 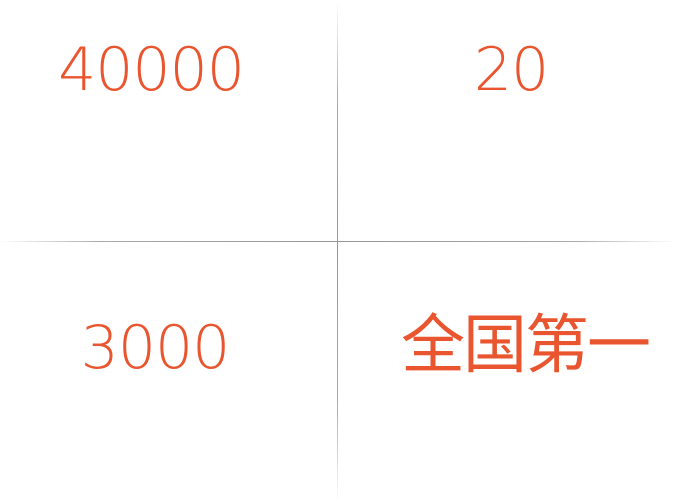 What do you see at coordinates (151, 70) in the screenshot?
I see `stat-top-left: 40000` at bounding box center [151, 70].